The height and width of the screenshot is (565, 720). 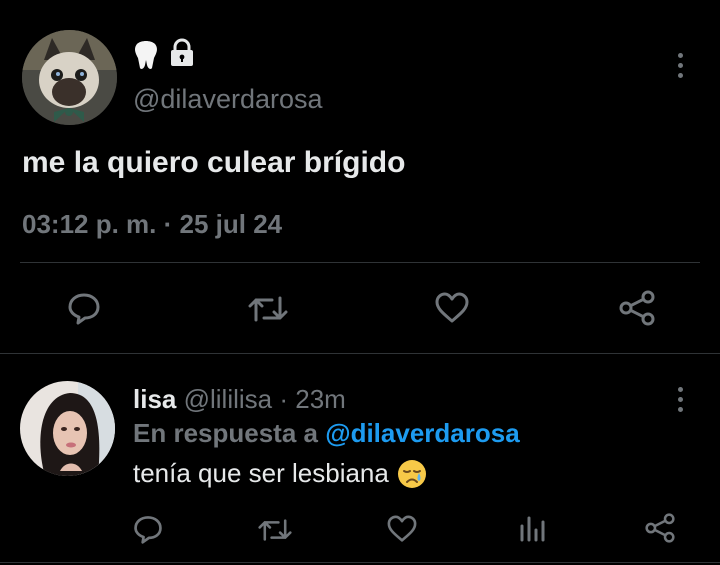 I want to click on lock-icon, so click(x=182, y=53).